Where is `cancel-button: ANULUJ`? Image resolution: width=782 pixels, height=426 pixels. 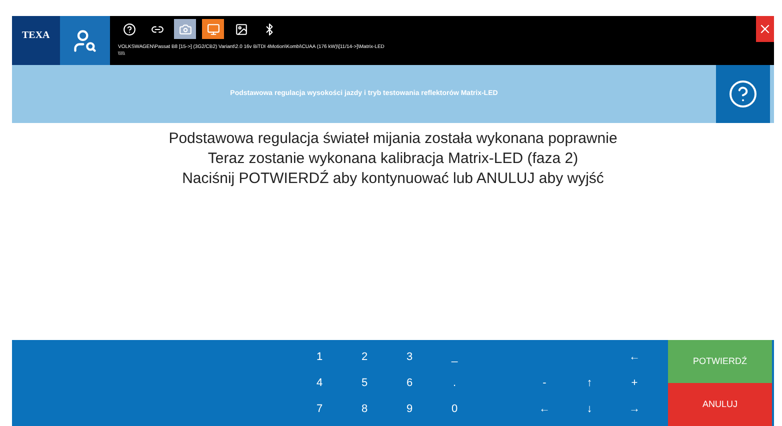
cancel-button: ANULUJ is located at coordinates (720, 404).